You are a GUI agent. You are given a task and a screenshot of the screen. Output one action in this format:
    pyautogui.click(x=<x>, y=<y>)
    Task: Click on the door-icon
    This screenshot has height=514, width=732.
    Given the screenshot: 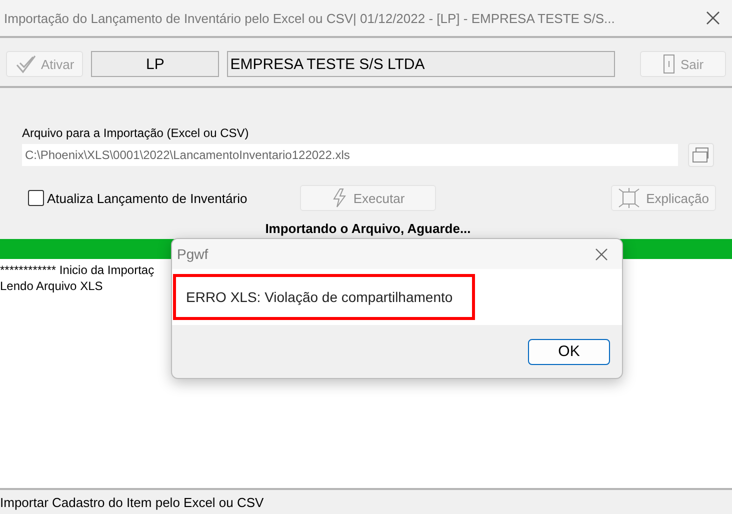 What is the action you would take?
    pyautogui.click(x=669, y=64)
    